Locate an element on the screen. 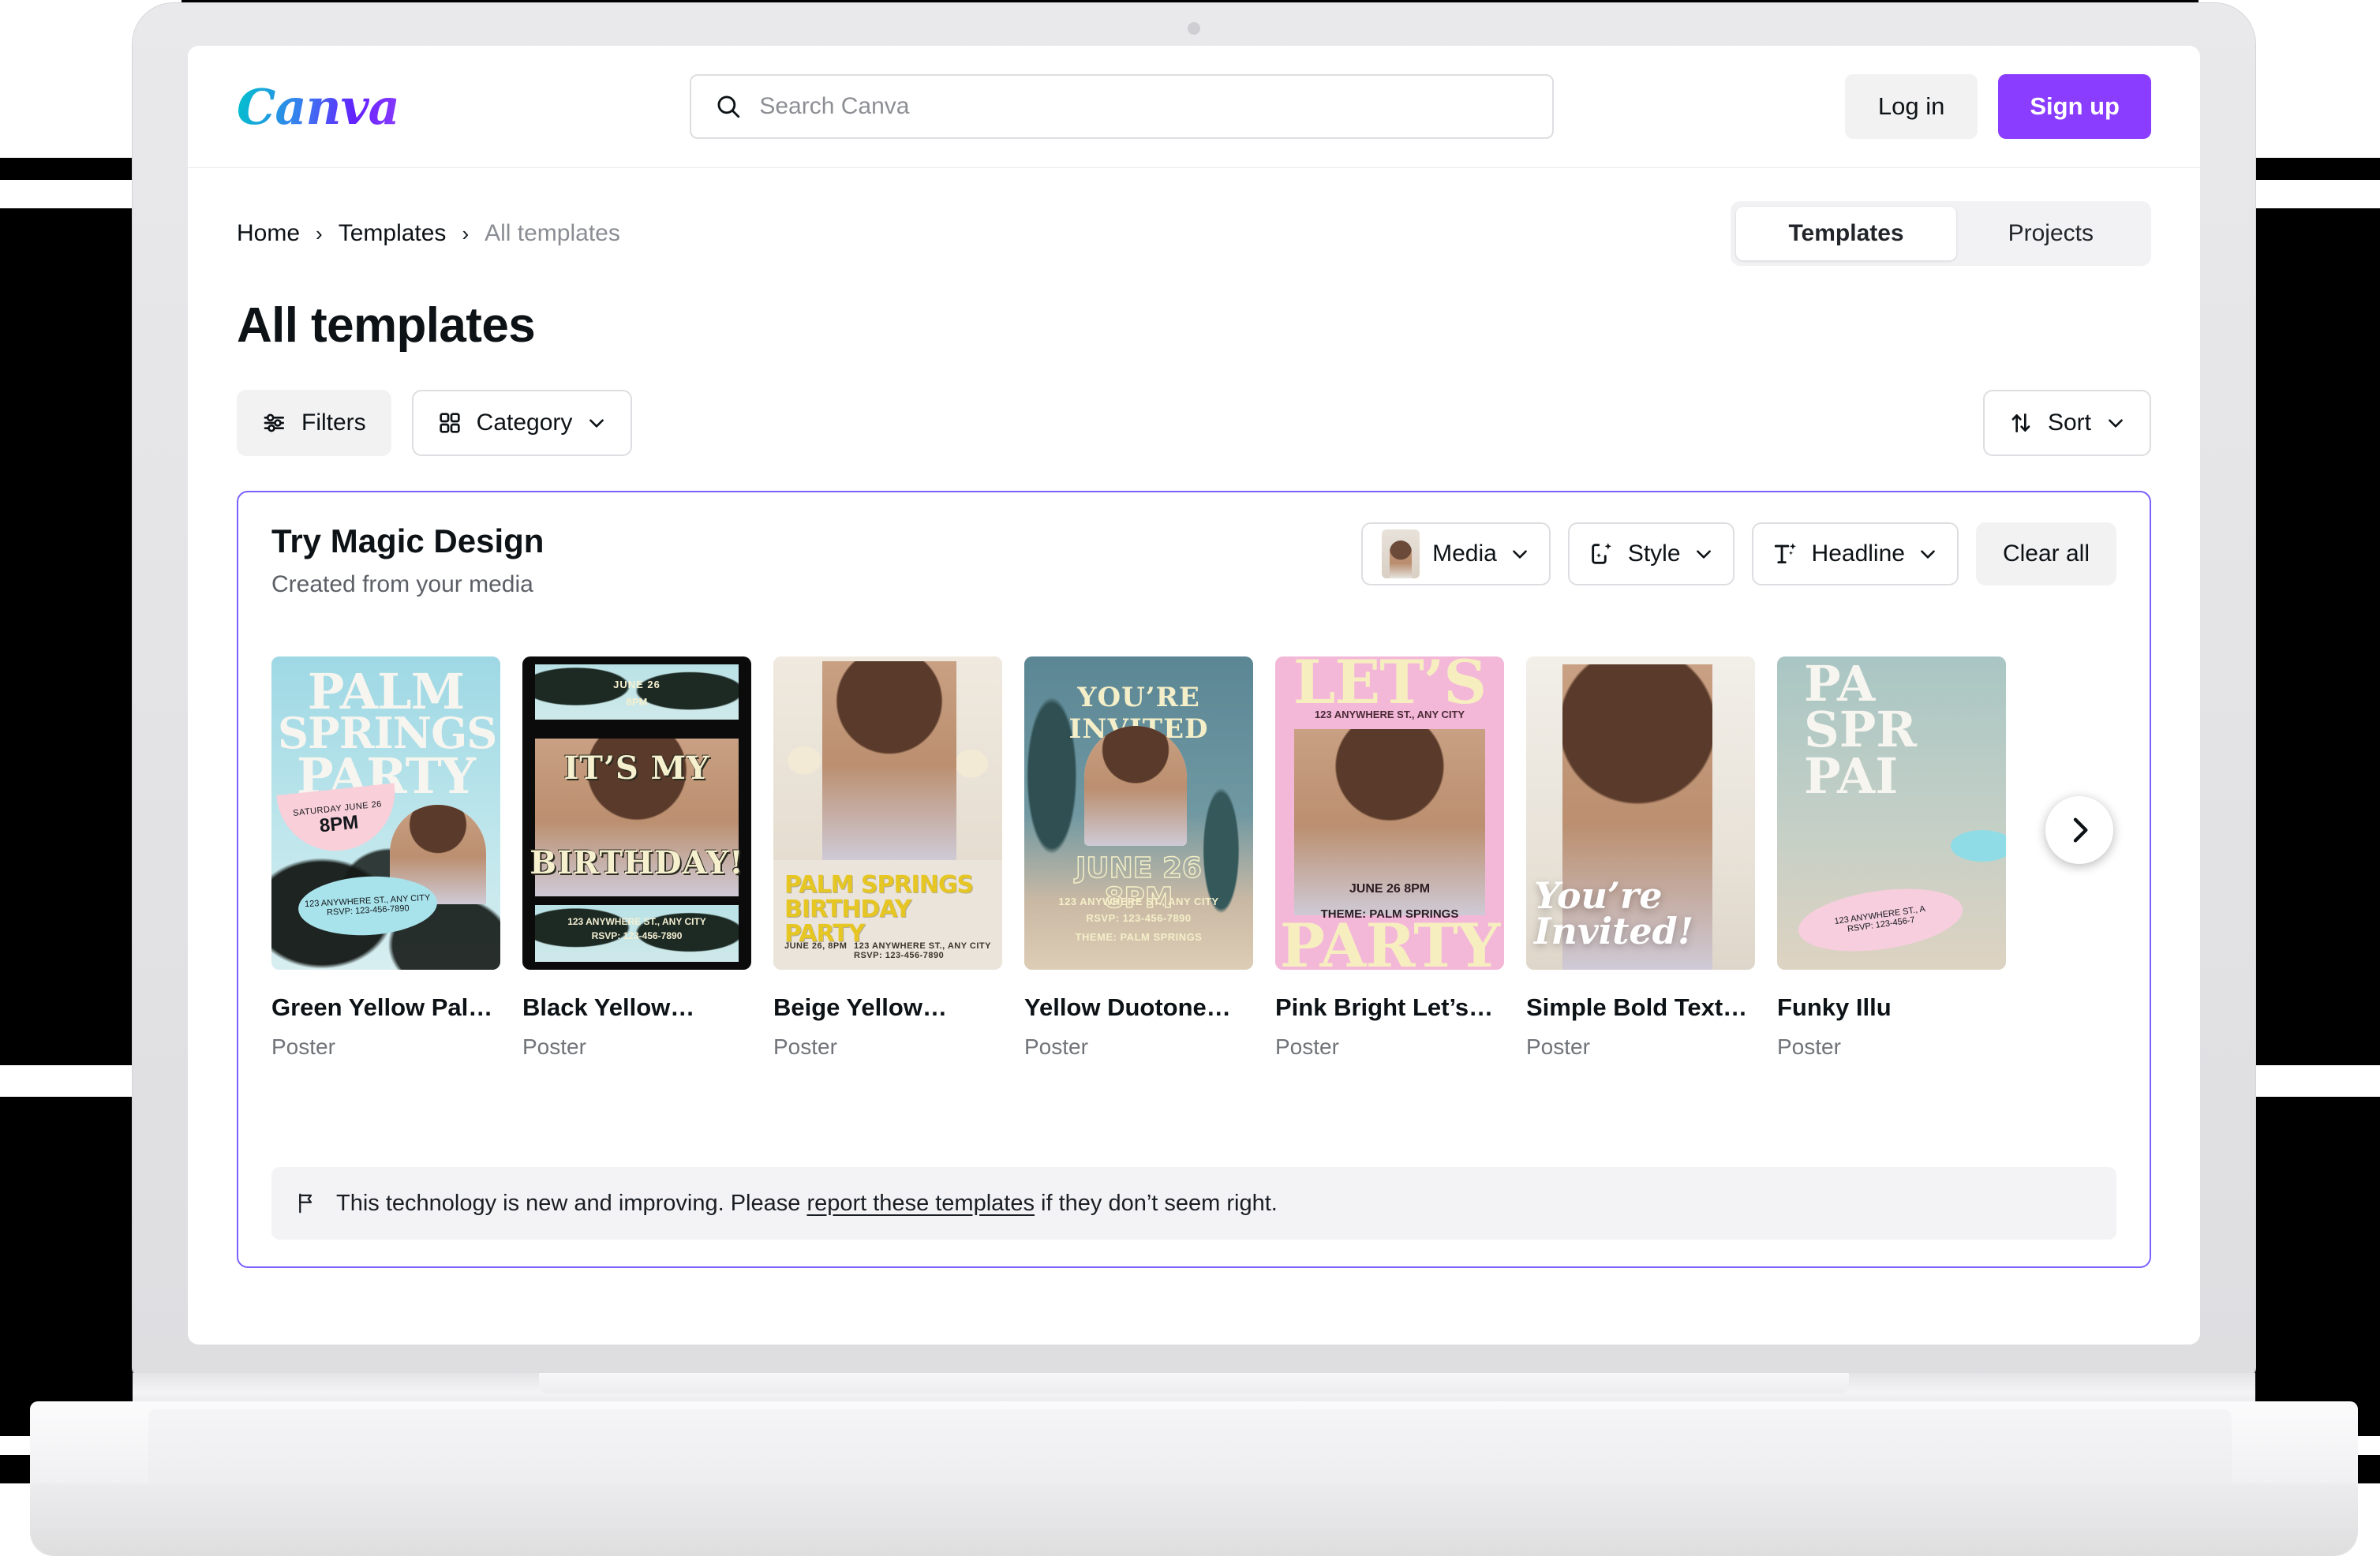  style-dropdown: Style is located at coordinates (1650, 553).